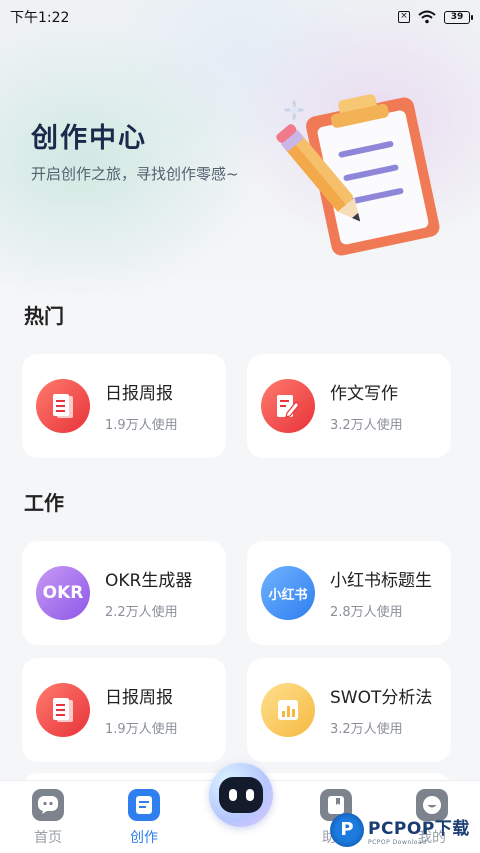 Image resolution: width=480 pixels, height=853 pixels. I want to click on page-title: 创作中心, so click(89, 138).